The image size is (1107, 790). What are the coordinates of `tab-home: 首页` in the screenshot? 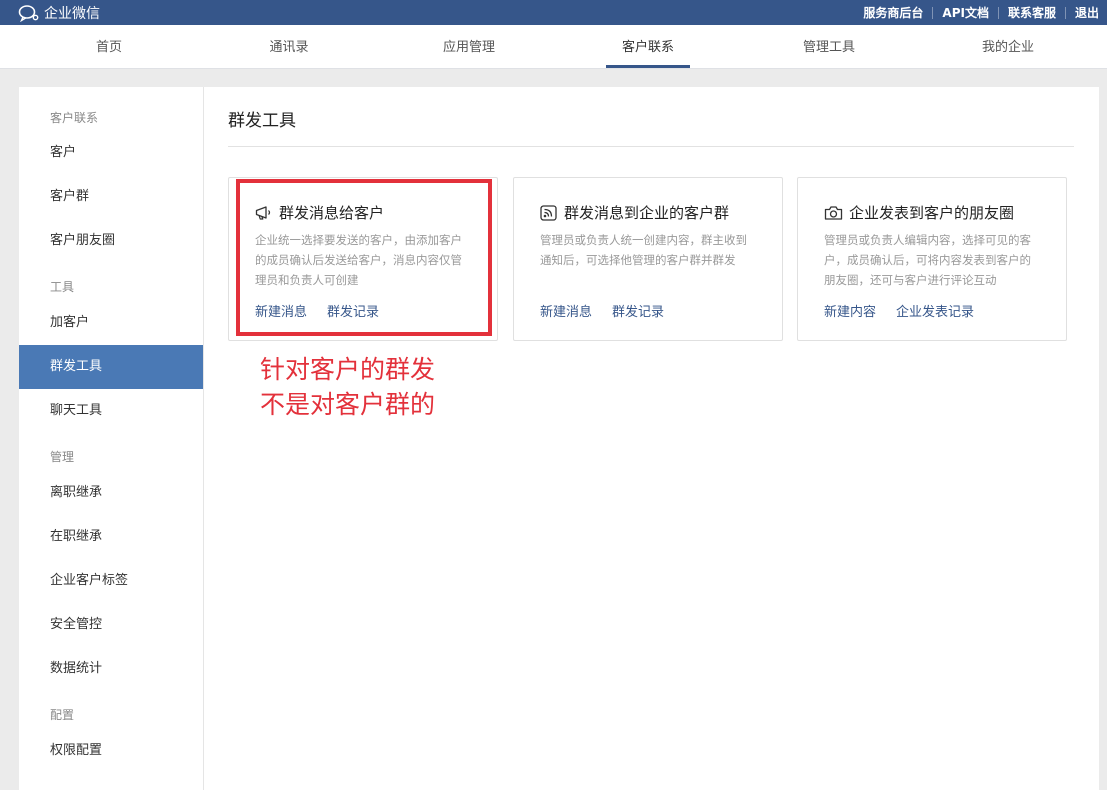 It's located at (109, 46).